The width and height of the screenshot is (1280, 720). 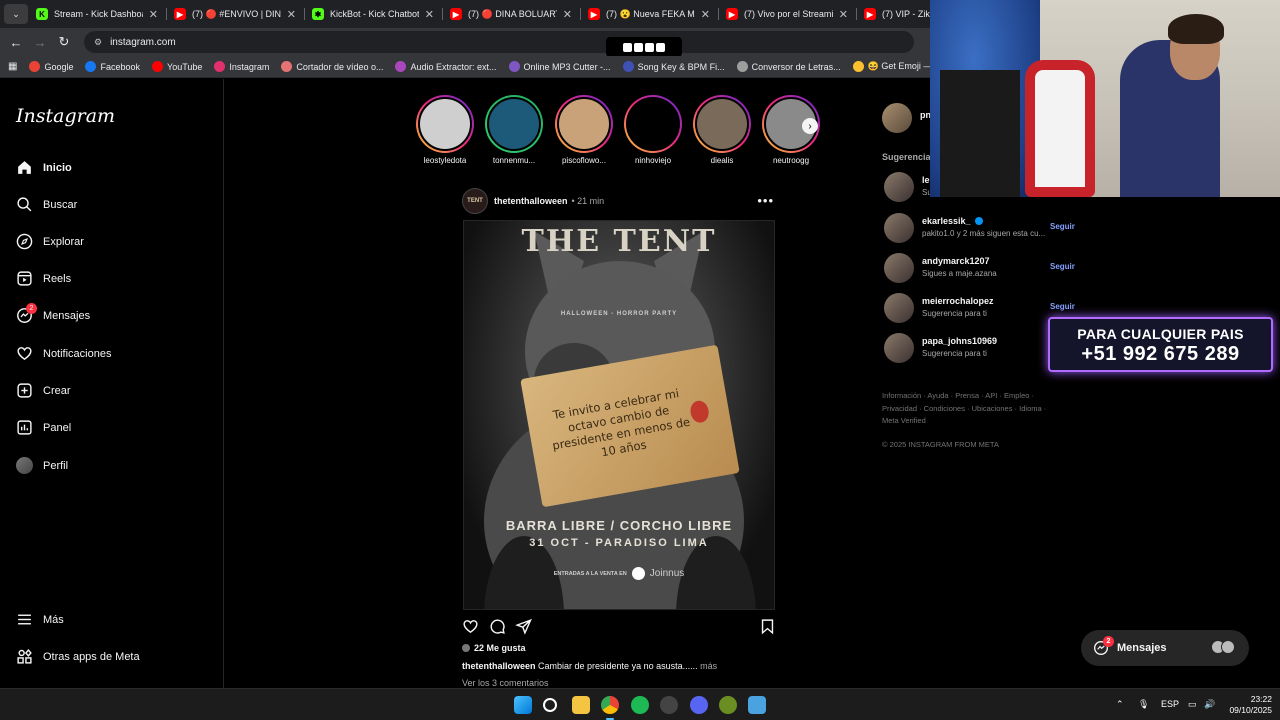 I want to click on tab-title: (7) Vivo por el Streaming, so click(x=788, y=14).